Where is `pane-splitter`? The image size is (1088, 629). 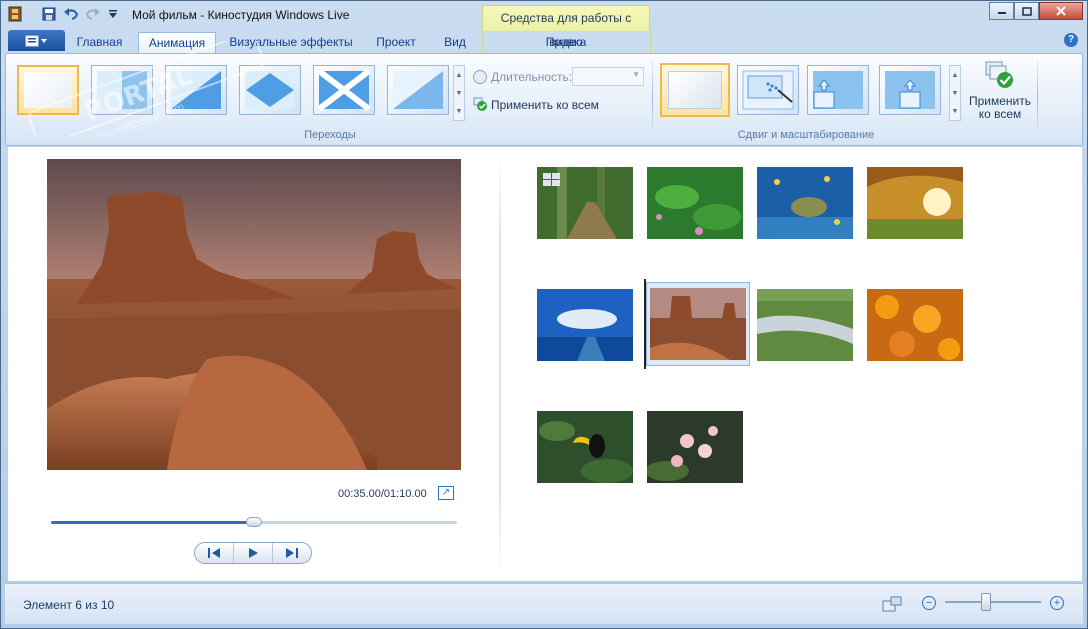
pane-splitter is located at coordinates (500, 365).